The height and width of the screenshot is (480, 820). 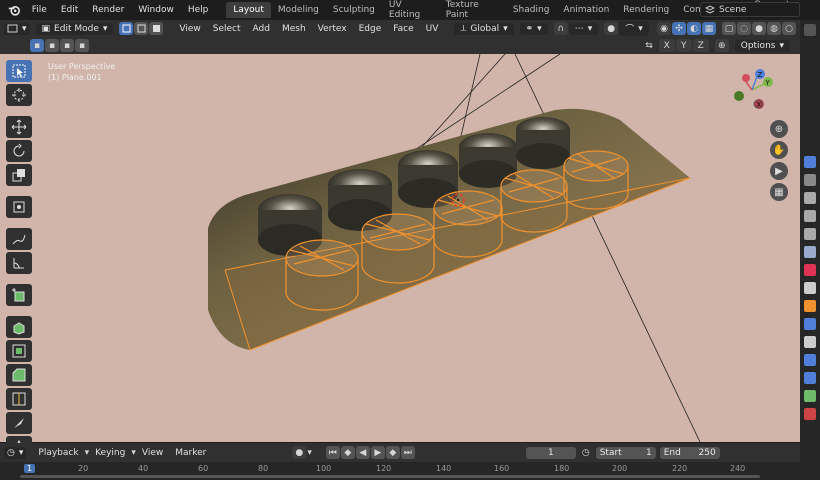 I want to click on collection-icon, so click(x=810, y=288).